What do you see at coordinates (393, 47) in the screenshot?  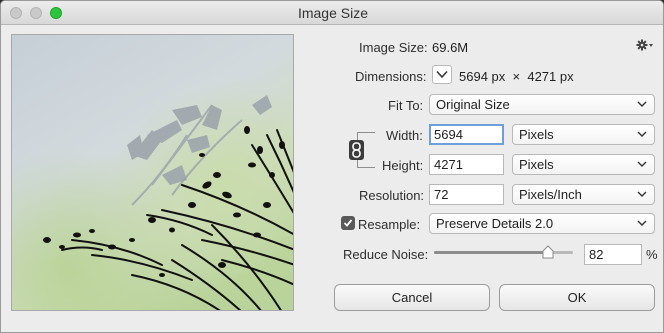 I see `image-size-label: Image Size:` at bounding box center [393, 47].